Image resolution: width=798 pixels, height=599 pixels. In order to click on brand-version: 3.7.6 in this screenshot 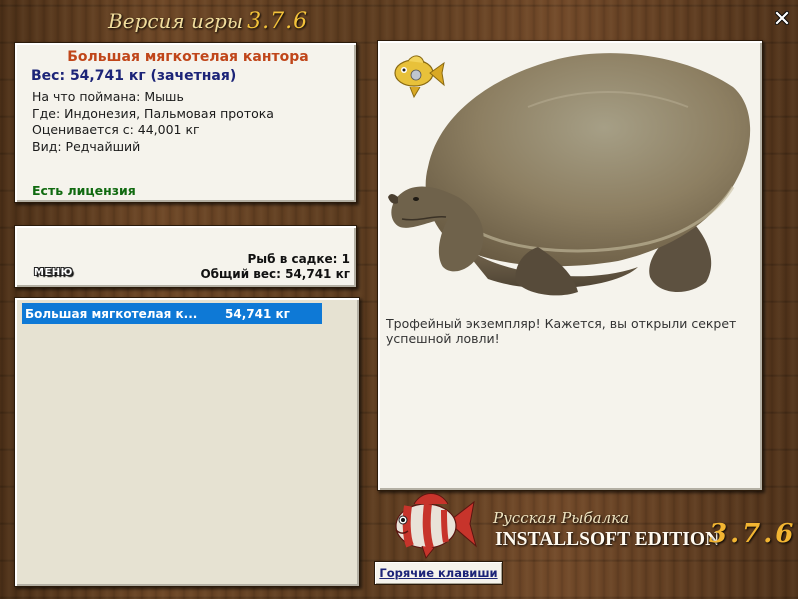, I will do `click(753, 534)`.